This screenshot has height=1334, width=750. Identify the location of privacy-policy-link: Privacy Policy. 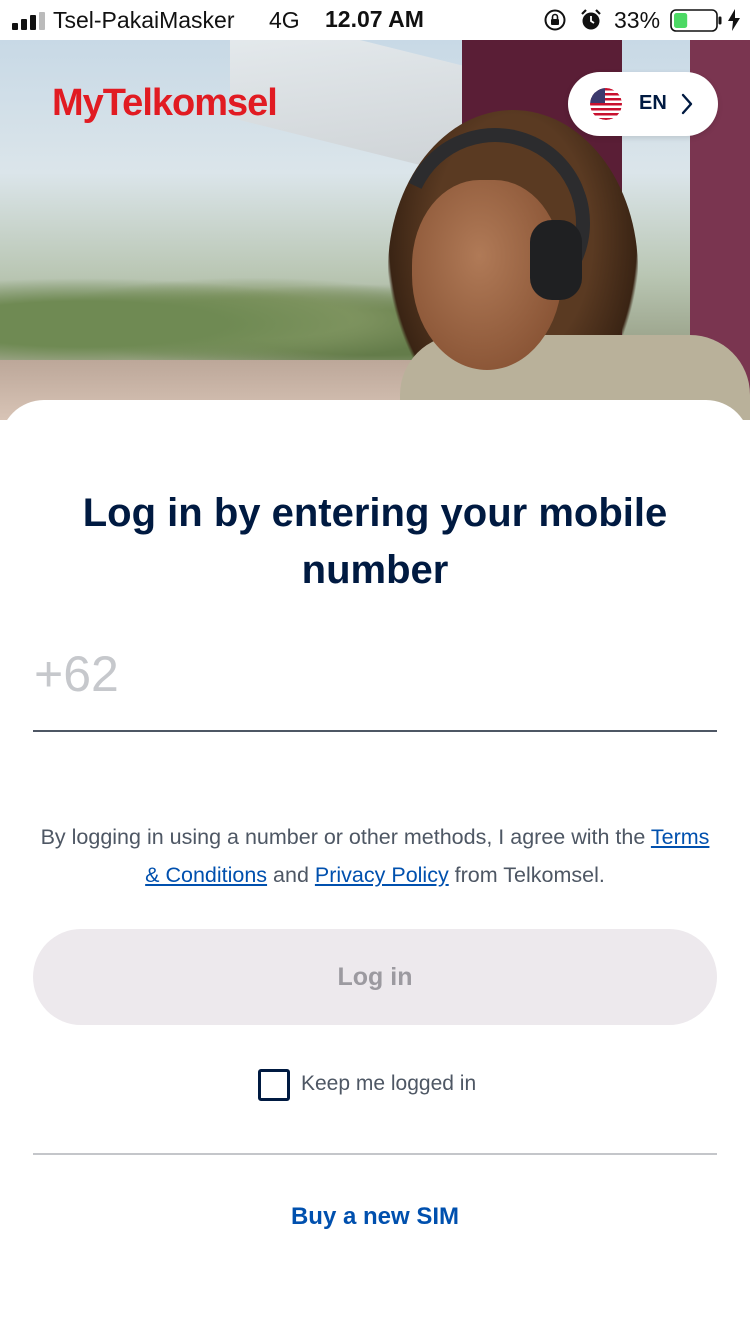
(382, 875).